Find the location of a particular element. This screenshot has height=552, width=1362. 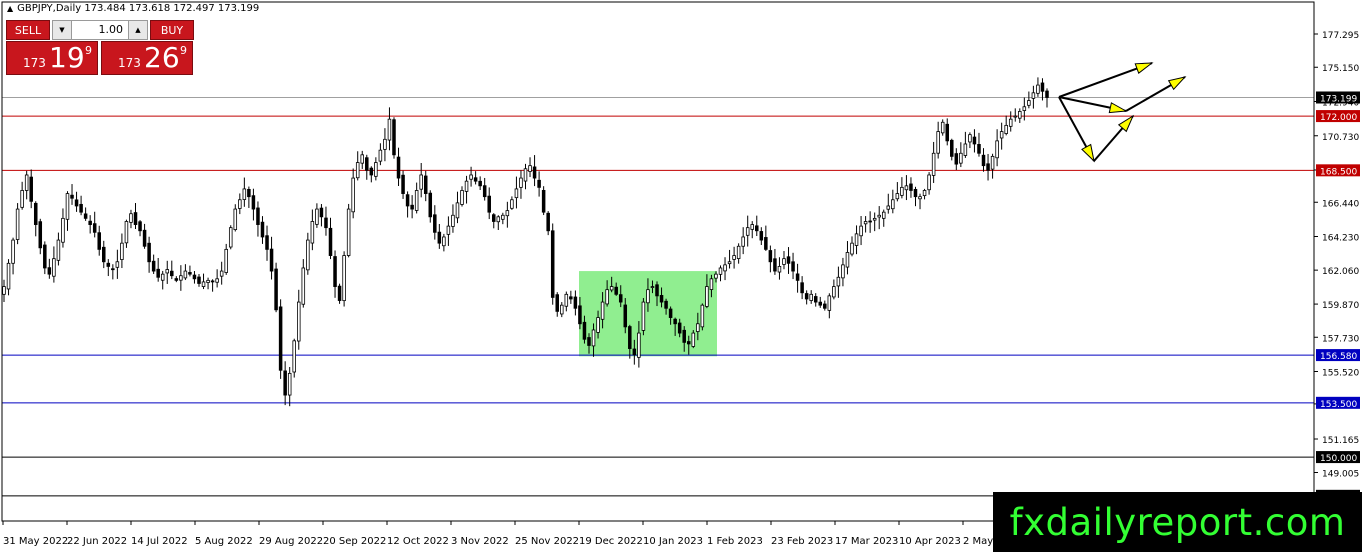

lot-size-value: 1.00 is located at coordinates (111, 29).